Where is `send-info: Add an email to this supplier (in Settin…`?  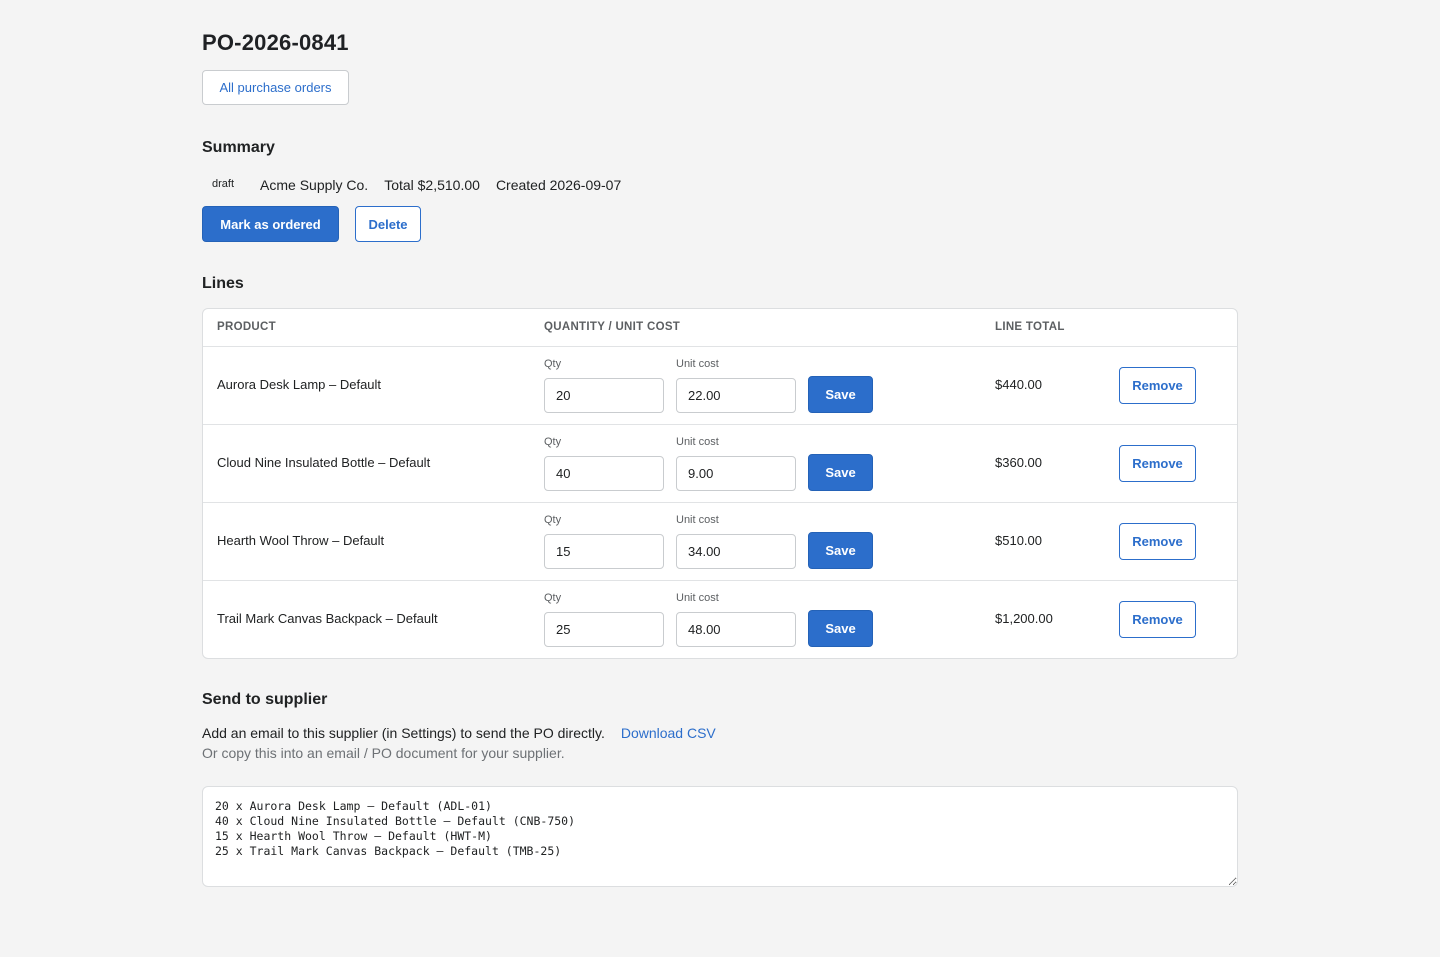
send-info: Add an email to this supplier (in Settin… is located at coordinates (459, 733).